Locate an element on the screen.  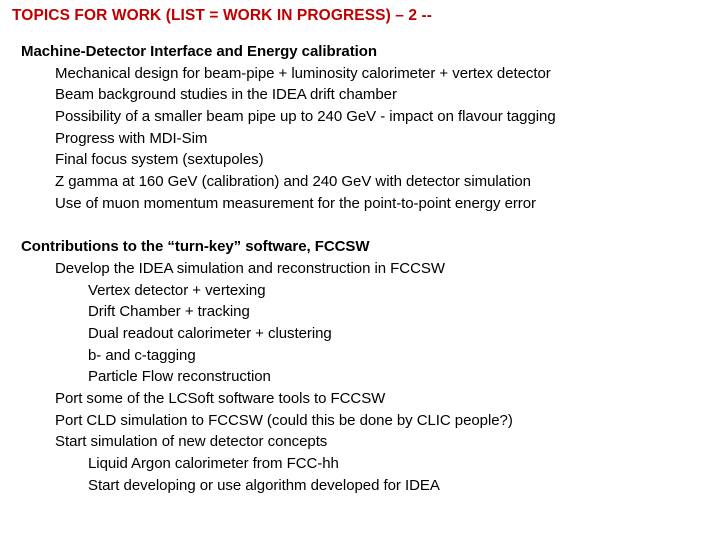
bullet-item: Drift Chamber + tracking is located at coordinates (169, 312).